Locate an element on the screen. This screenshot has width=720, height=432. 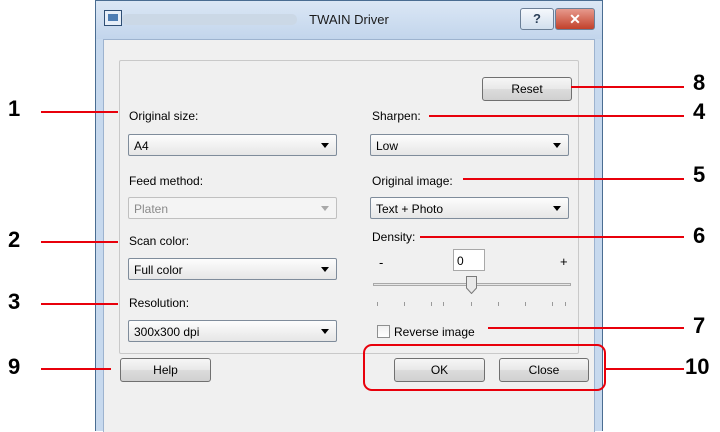
help-button: Help is located at coordinates (165, 370).